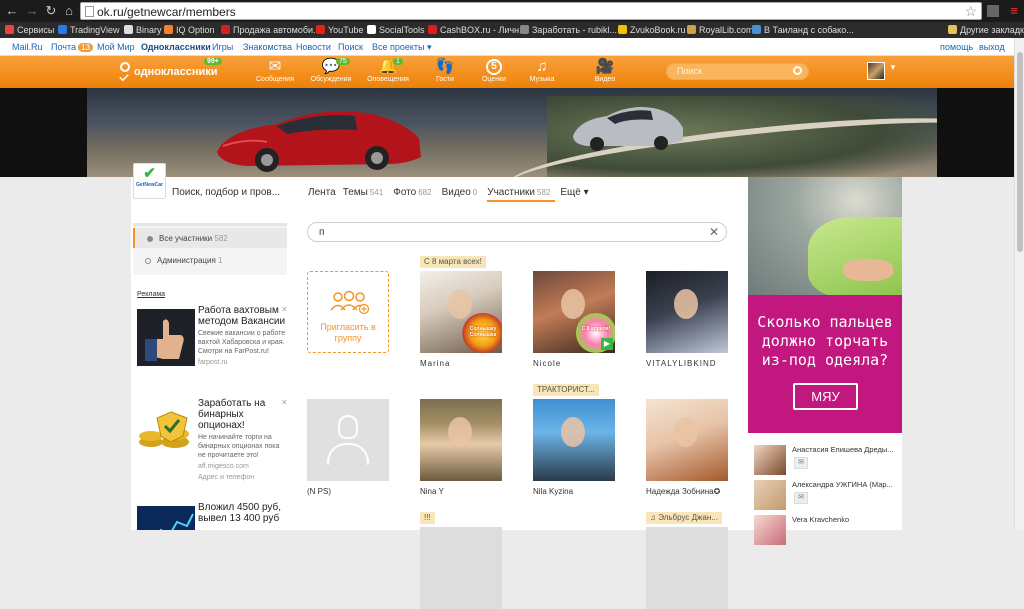  I want to click on friend-item: Александра УЖГИНА (Мар... ✉, so click(827, 497).